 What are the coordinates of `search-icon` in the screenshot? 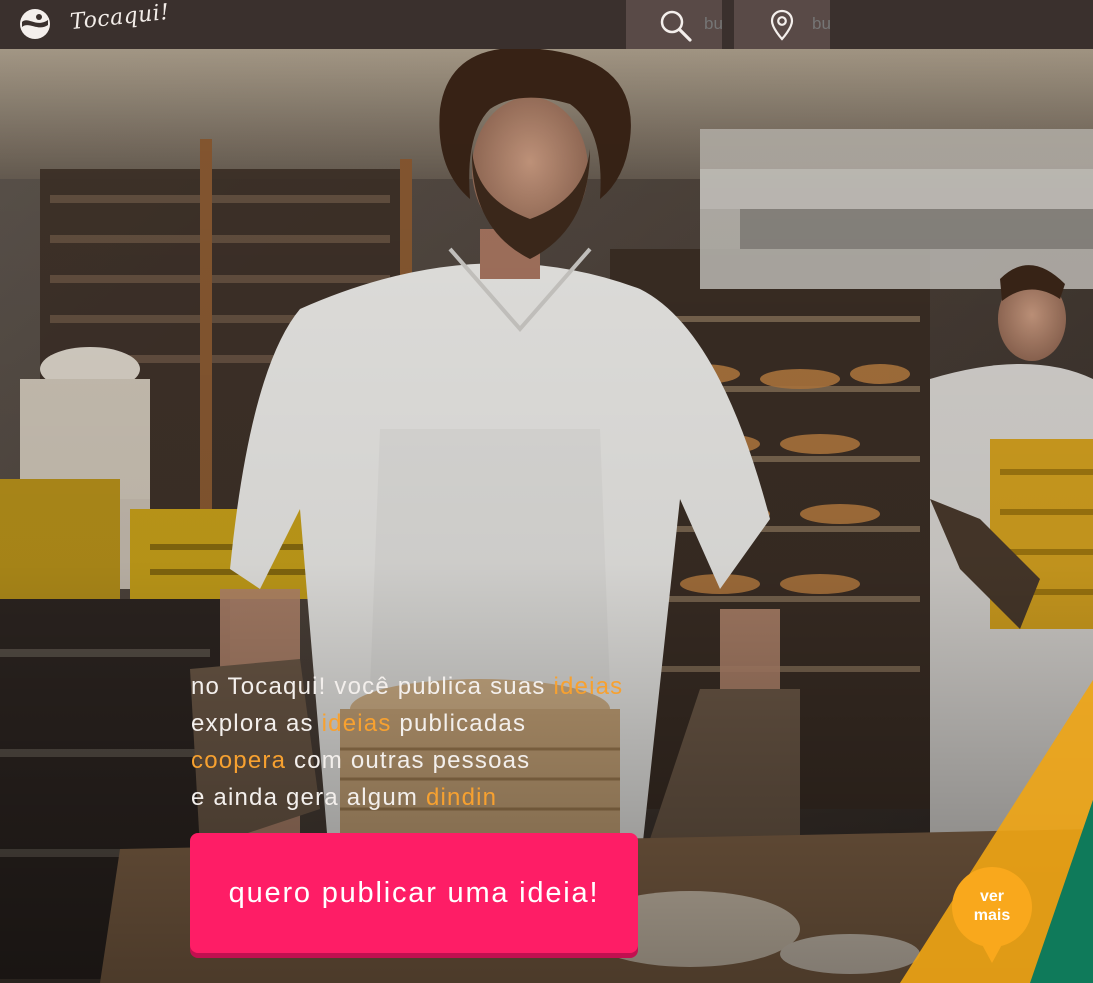 It's located at (676, 26).